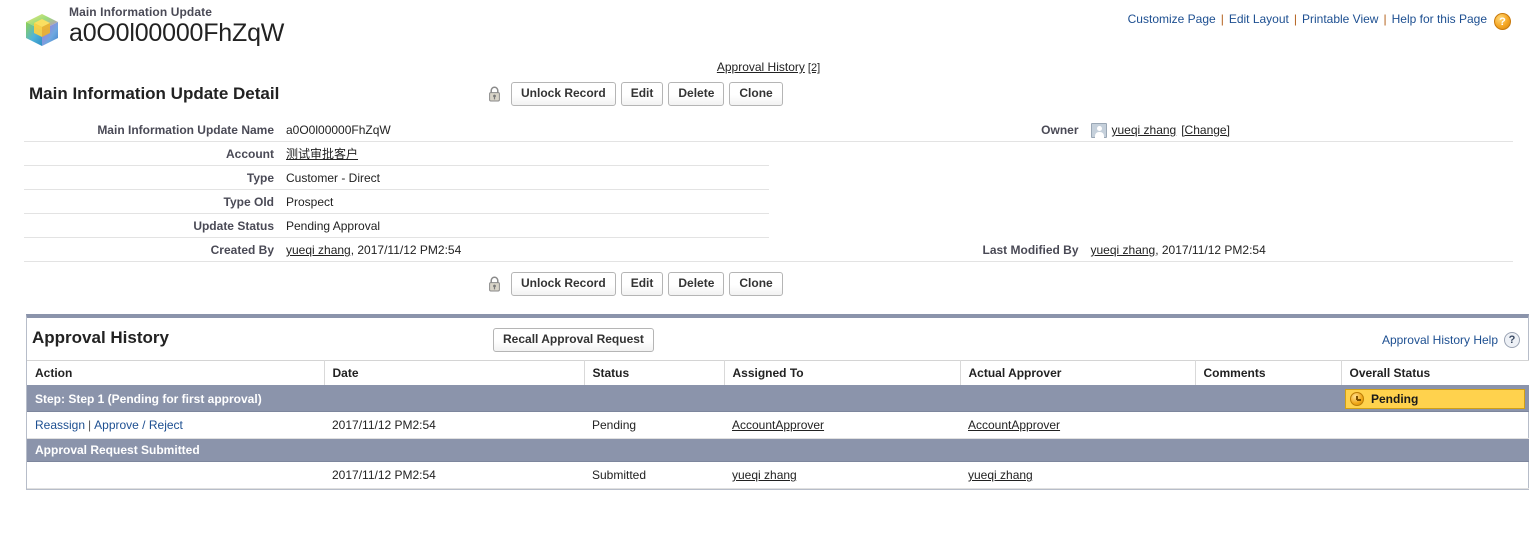  I want to click on approval-history-anchor-link: Approval History, so click(761, 67).